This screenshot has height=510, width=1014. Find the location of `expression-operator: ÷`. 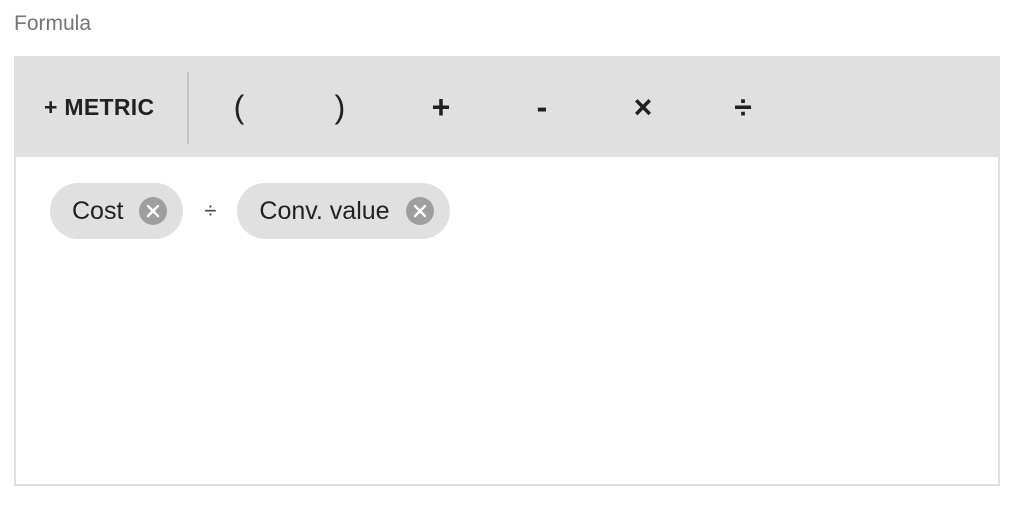

expression-operator: ÷ is located at coordinates (210, 210).